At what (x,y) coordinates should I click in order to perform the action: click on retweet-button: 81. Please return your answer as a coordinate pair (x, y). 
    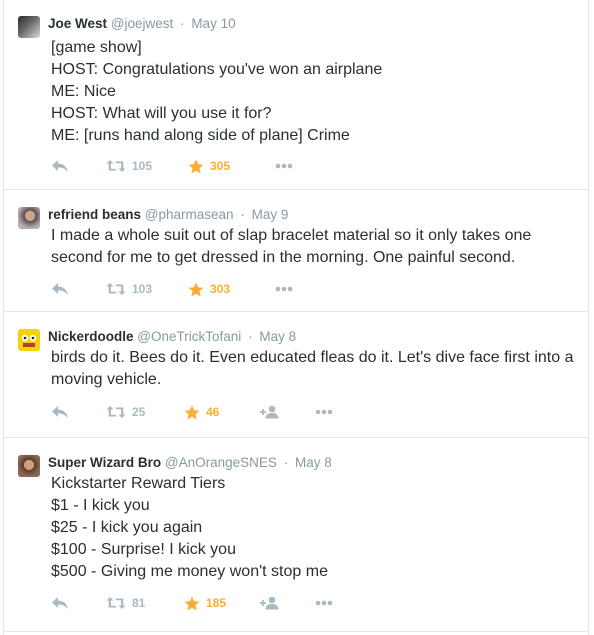
    Looking at the image, I should click on (125, 603).